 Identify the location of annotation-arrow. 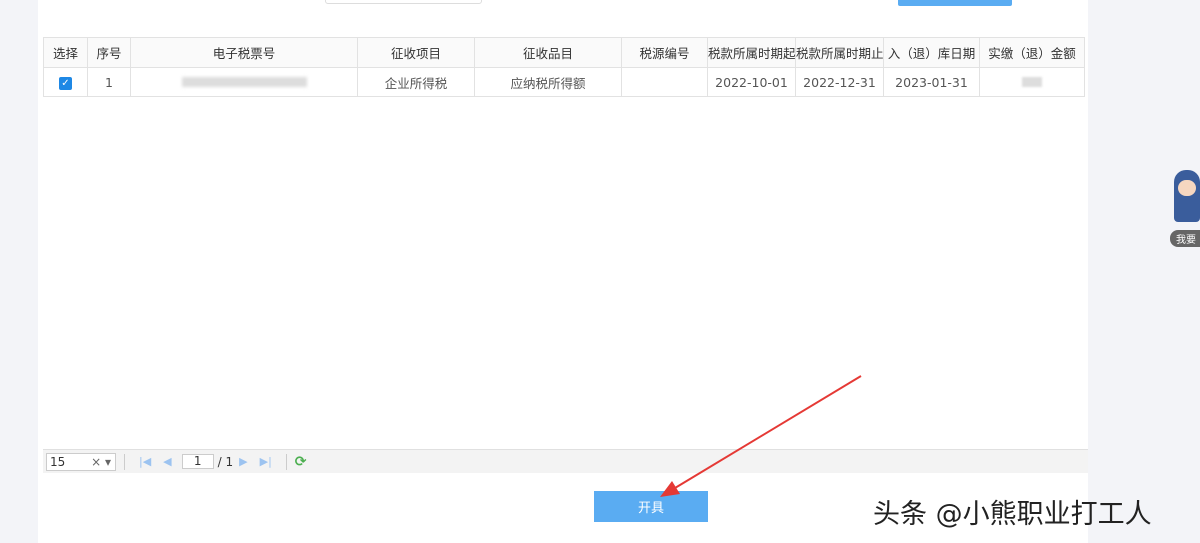
(761, 436).